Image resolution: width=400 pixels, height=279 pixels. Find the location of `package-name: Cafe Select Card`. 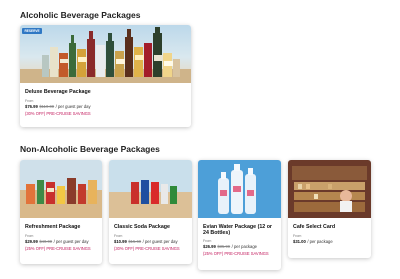

package-name: Cafe Select Card is located at coordinates (314, 227).